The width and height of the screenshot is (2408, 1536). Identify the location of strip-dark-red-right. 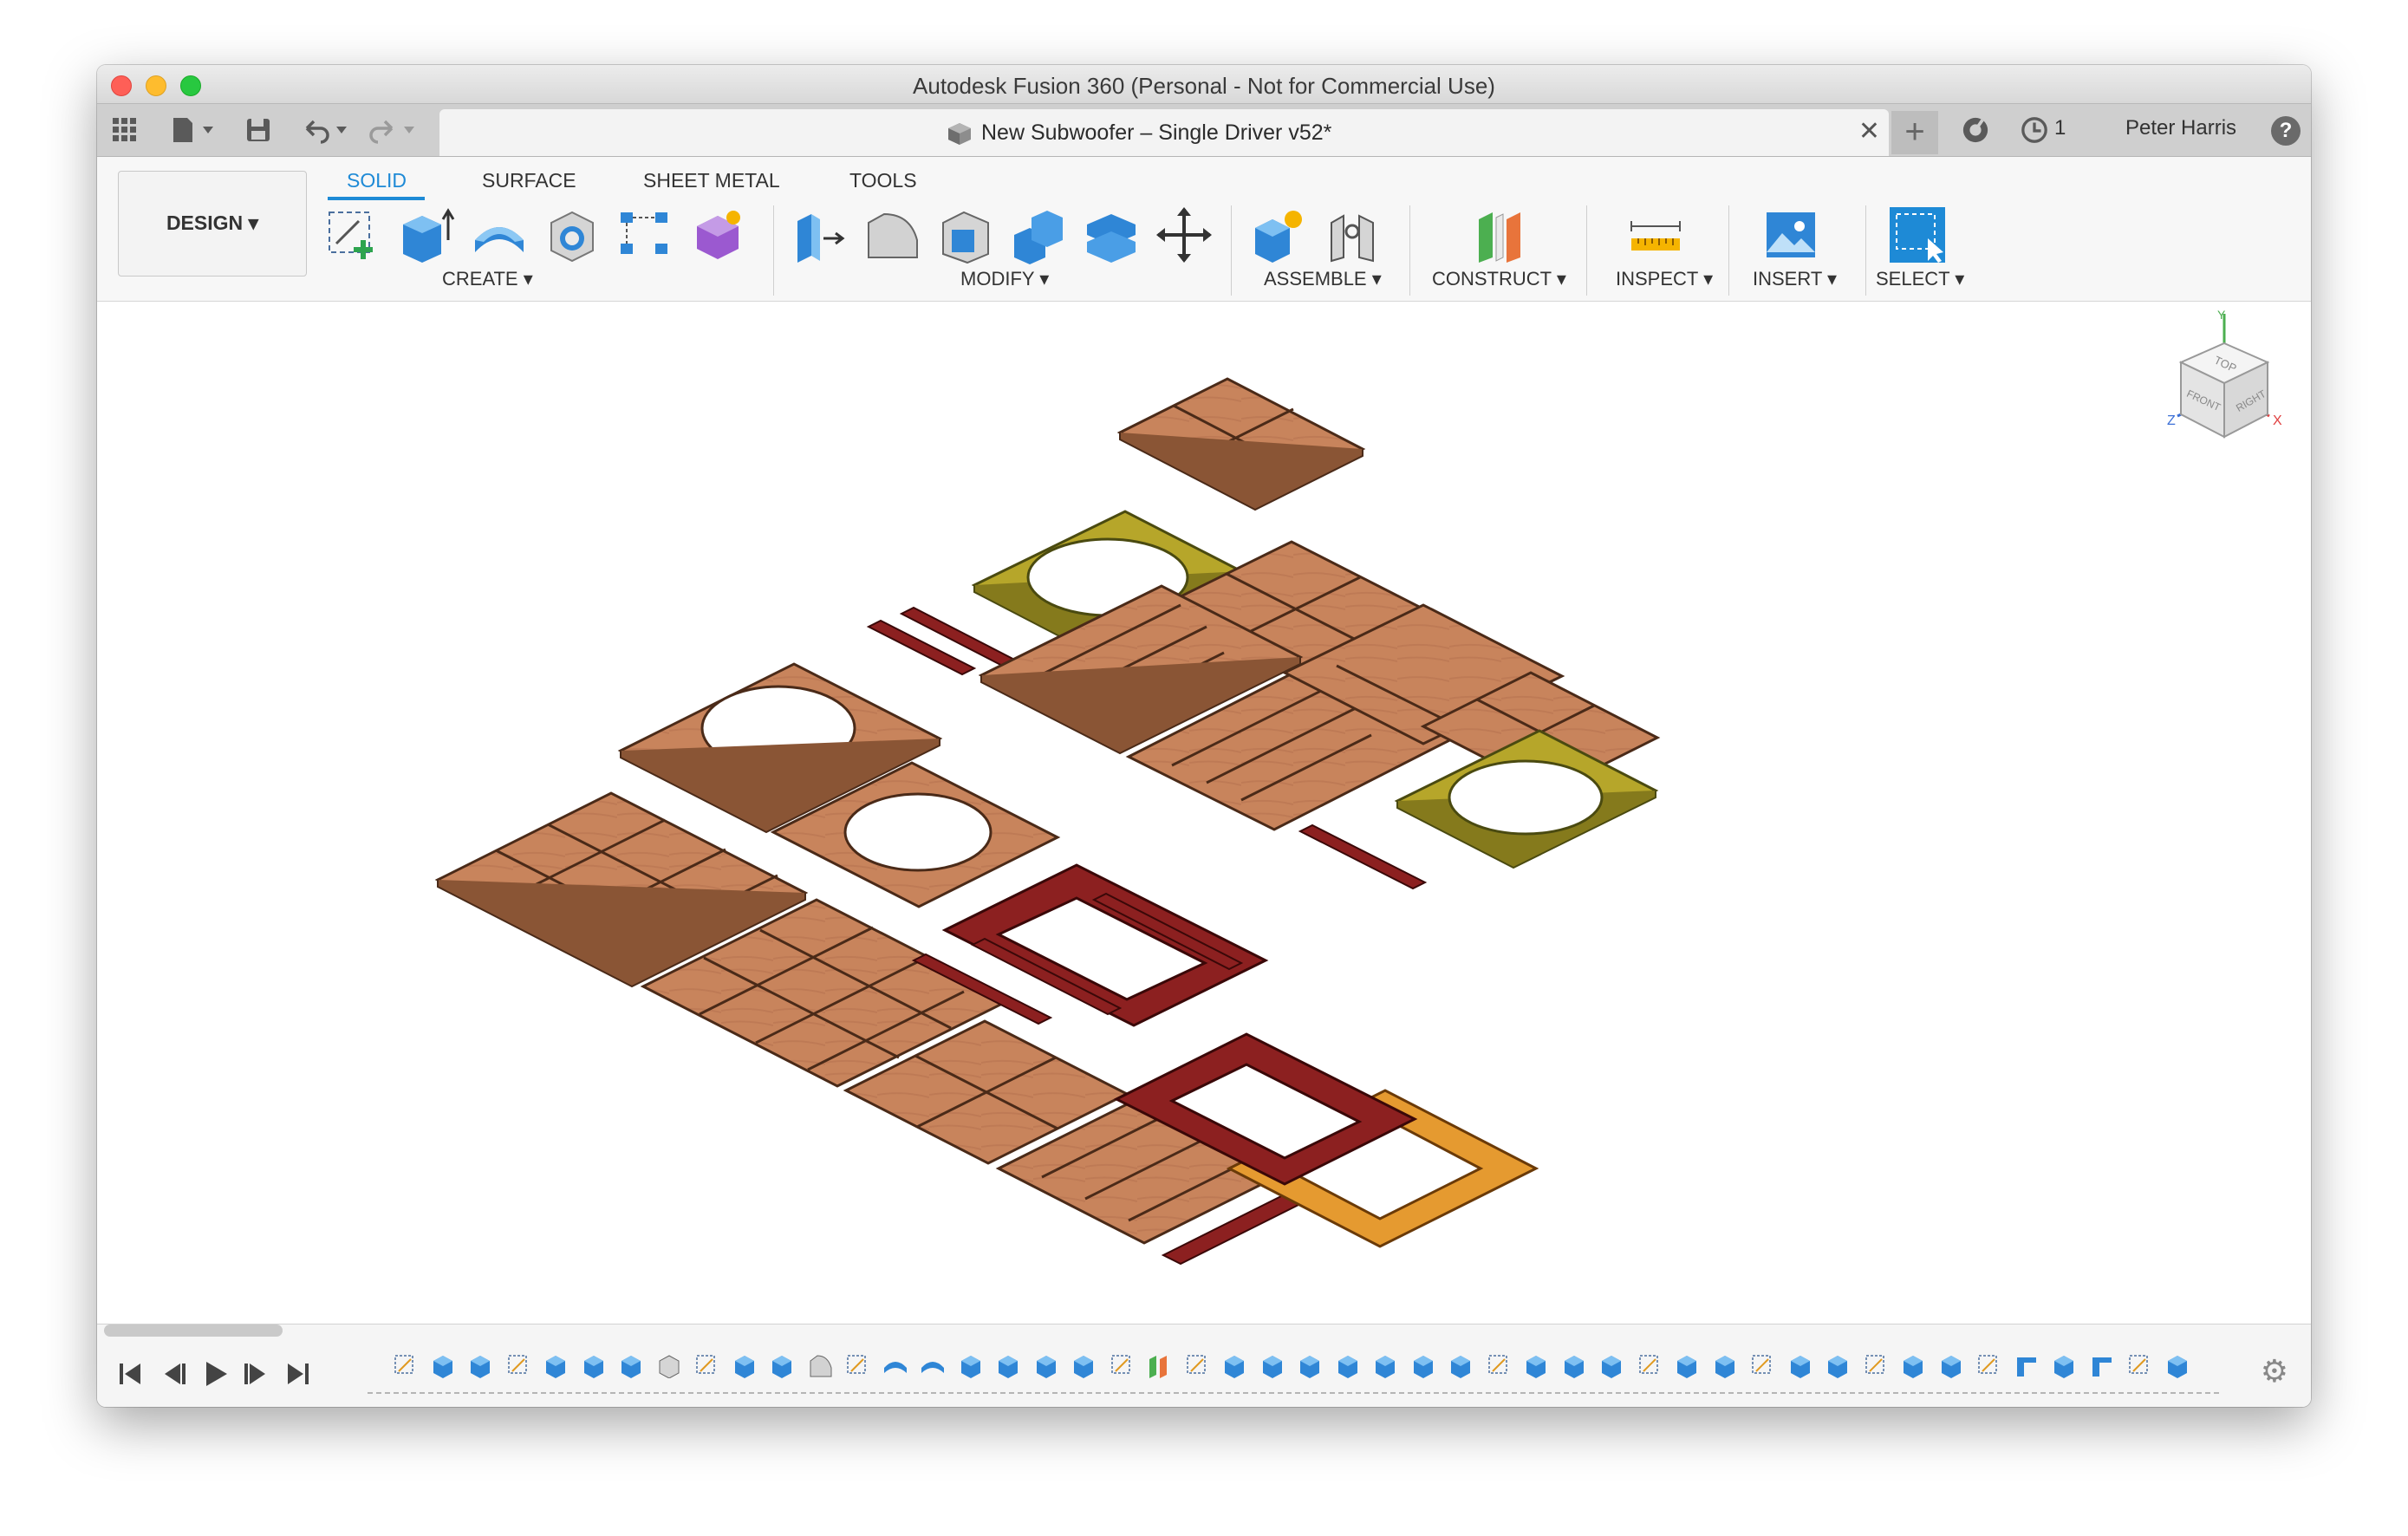
(1363, 856).